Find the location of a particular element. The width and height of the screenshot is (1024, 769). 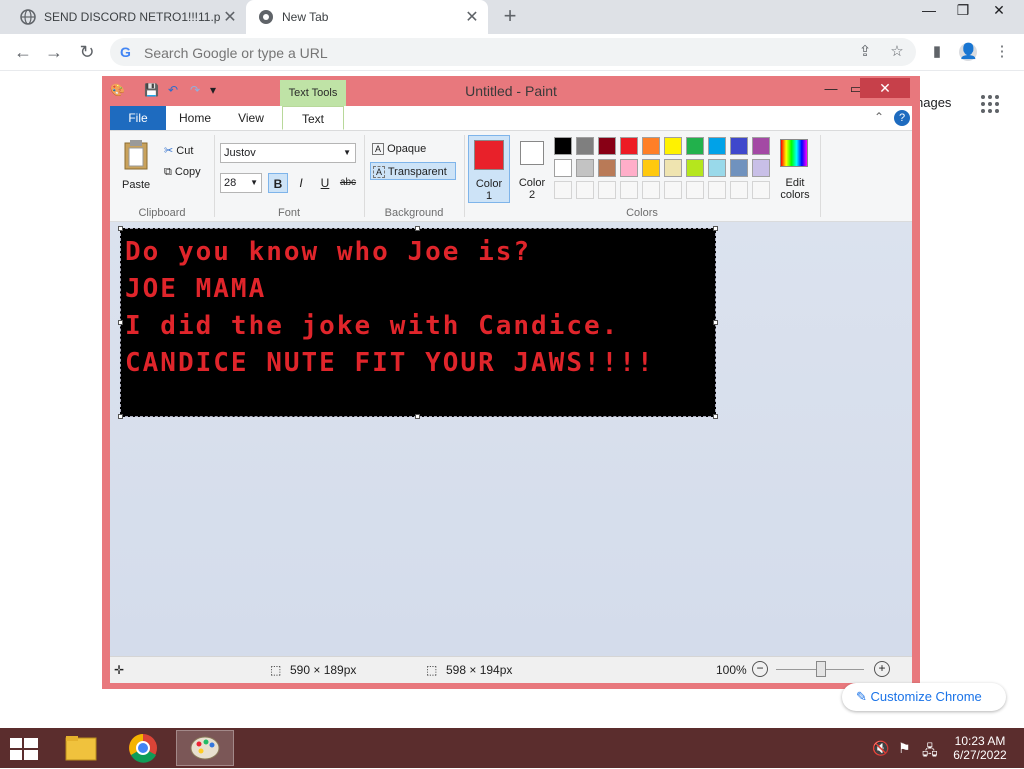

collapse-ribbon-icon: ⌃ is located at coordinates (879, 117).